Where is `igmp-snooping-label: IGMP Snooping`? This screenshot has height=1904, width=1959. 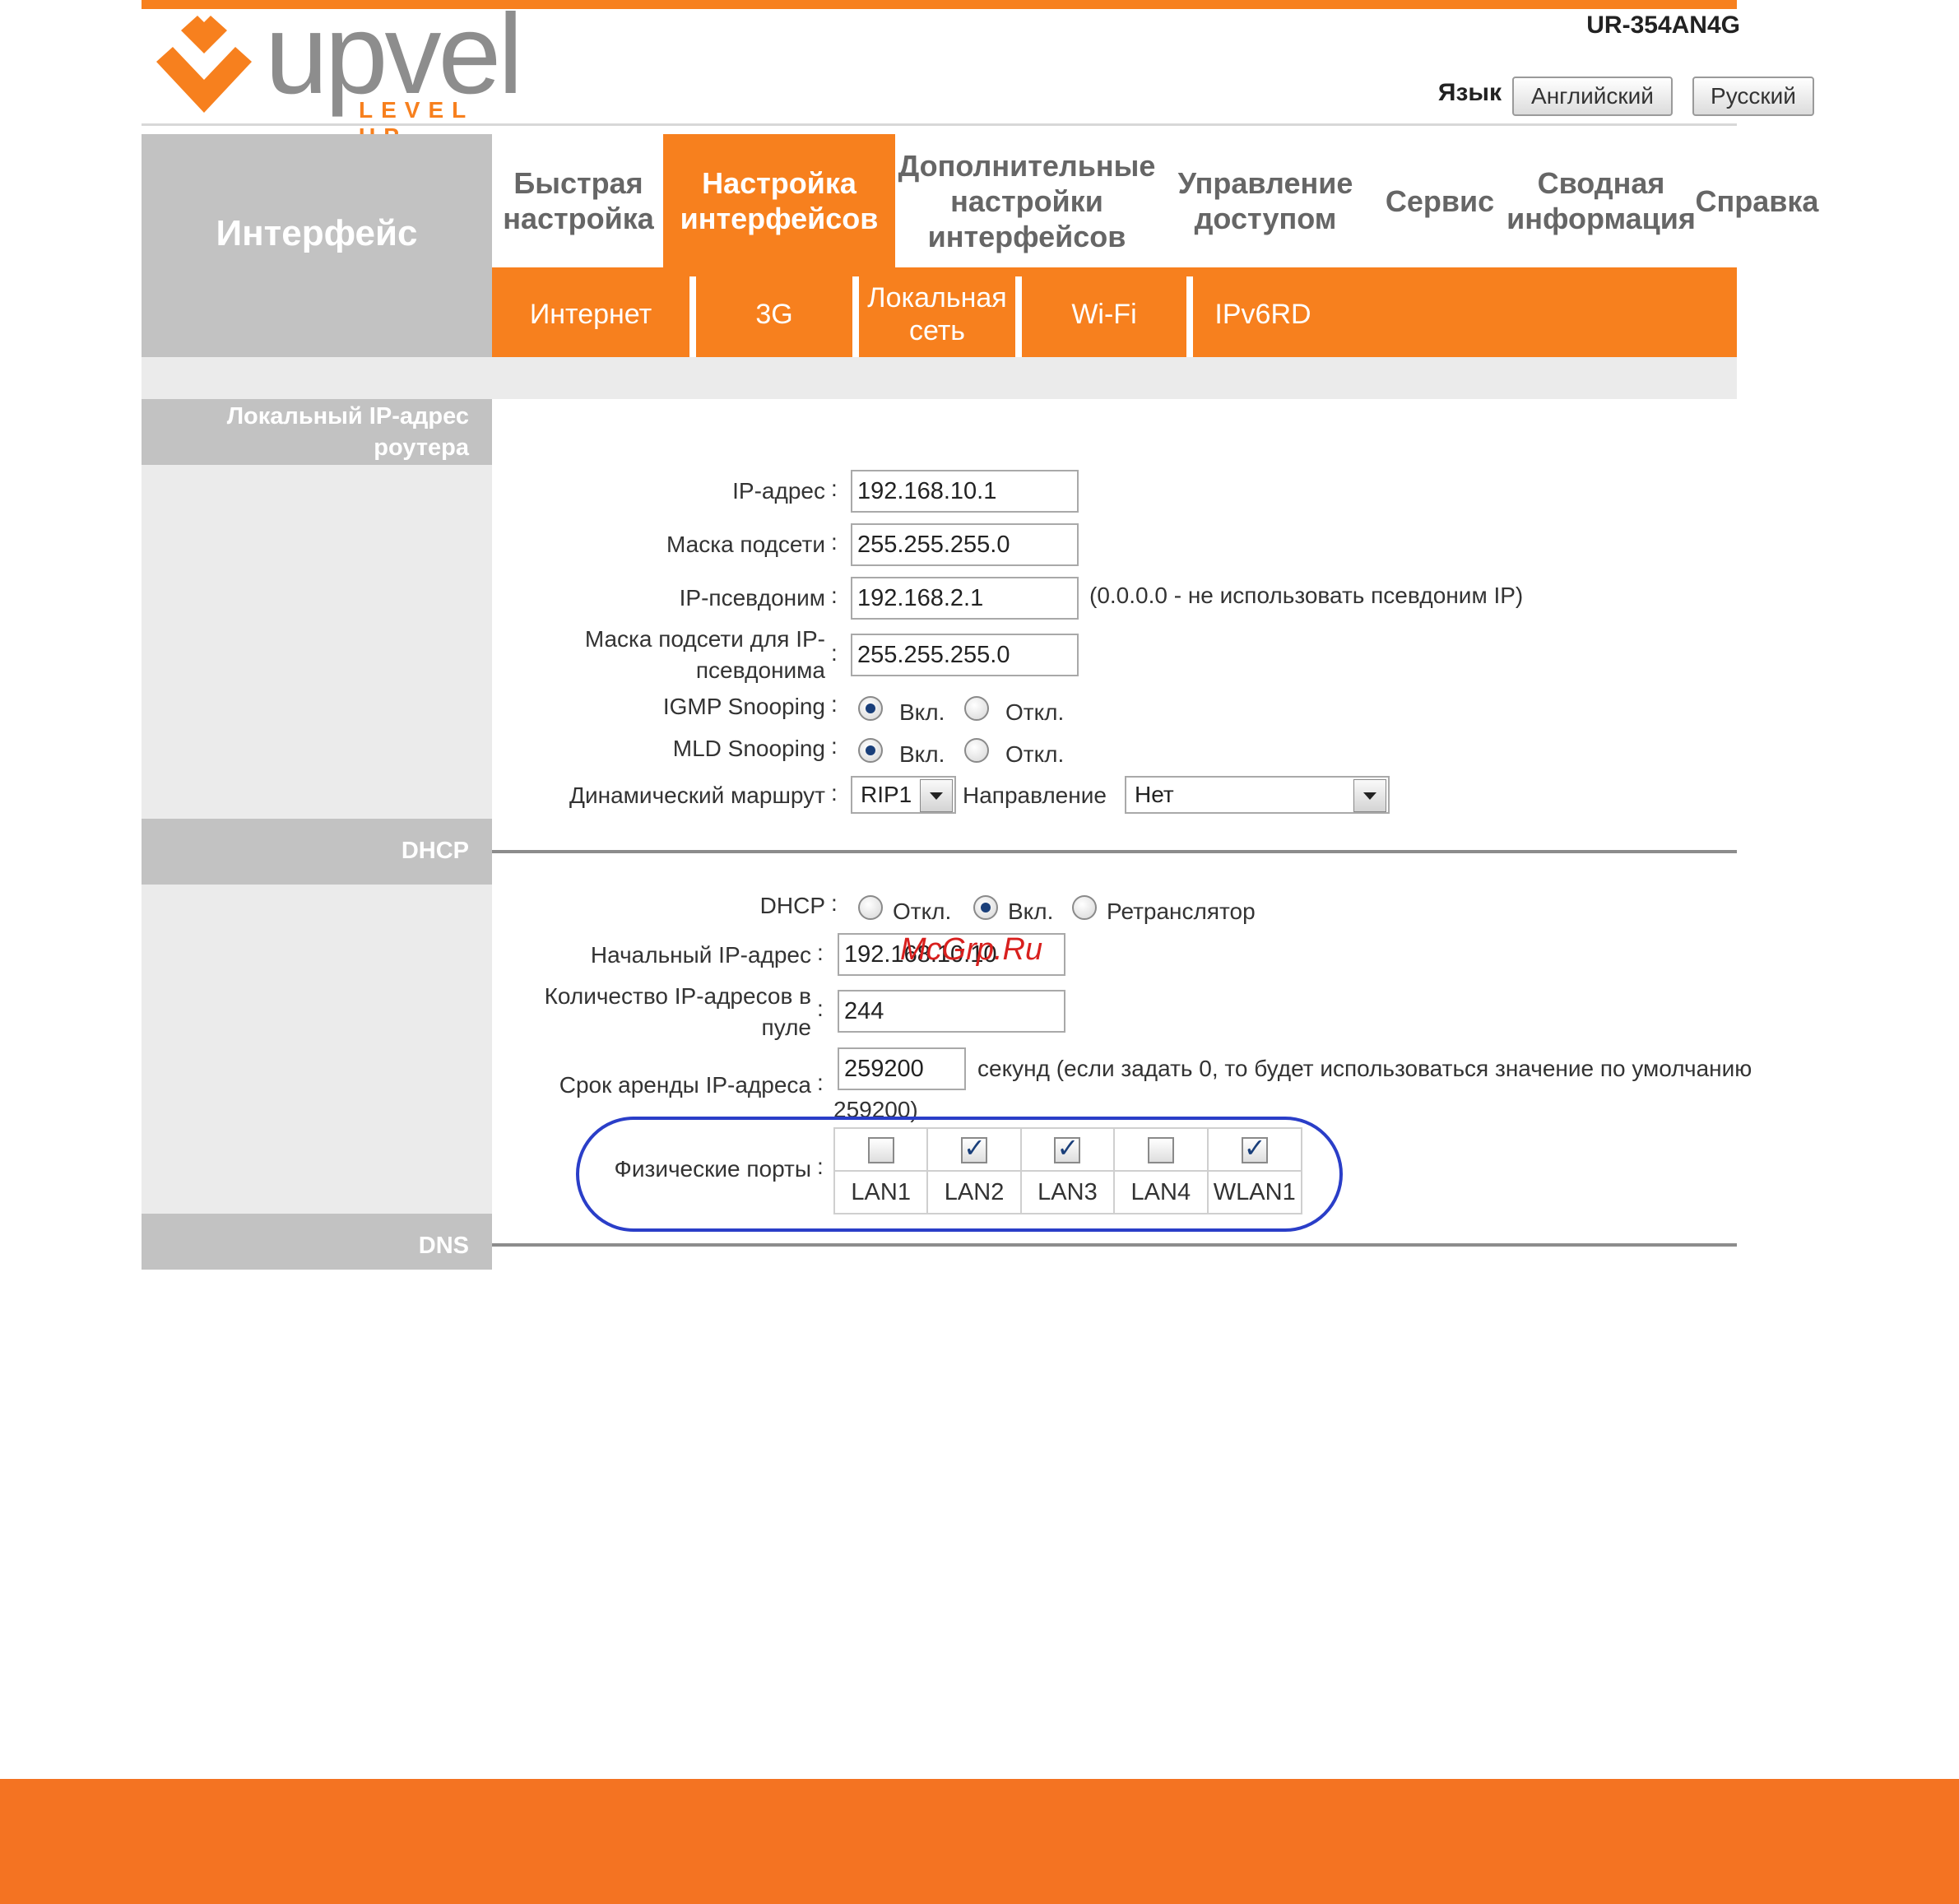
igmp-snooping-label: IGMP Snooping is located at coordinates (743, 706).